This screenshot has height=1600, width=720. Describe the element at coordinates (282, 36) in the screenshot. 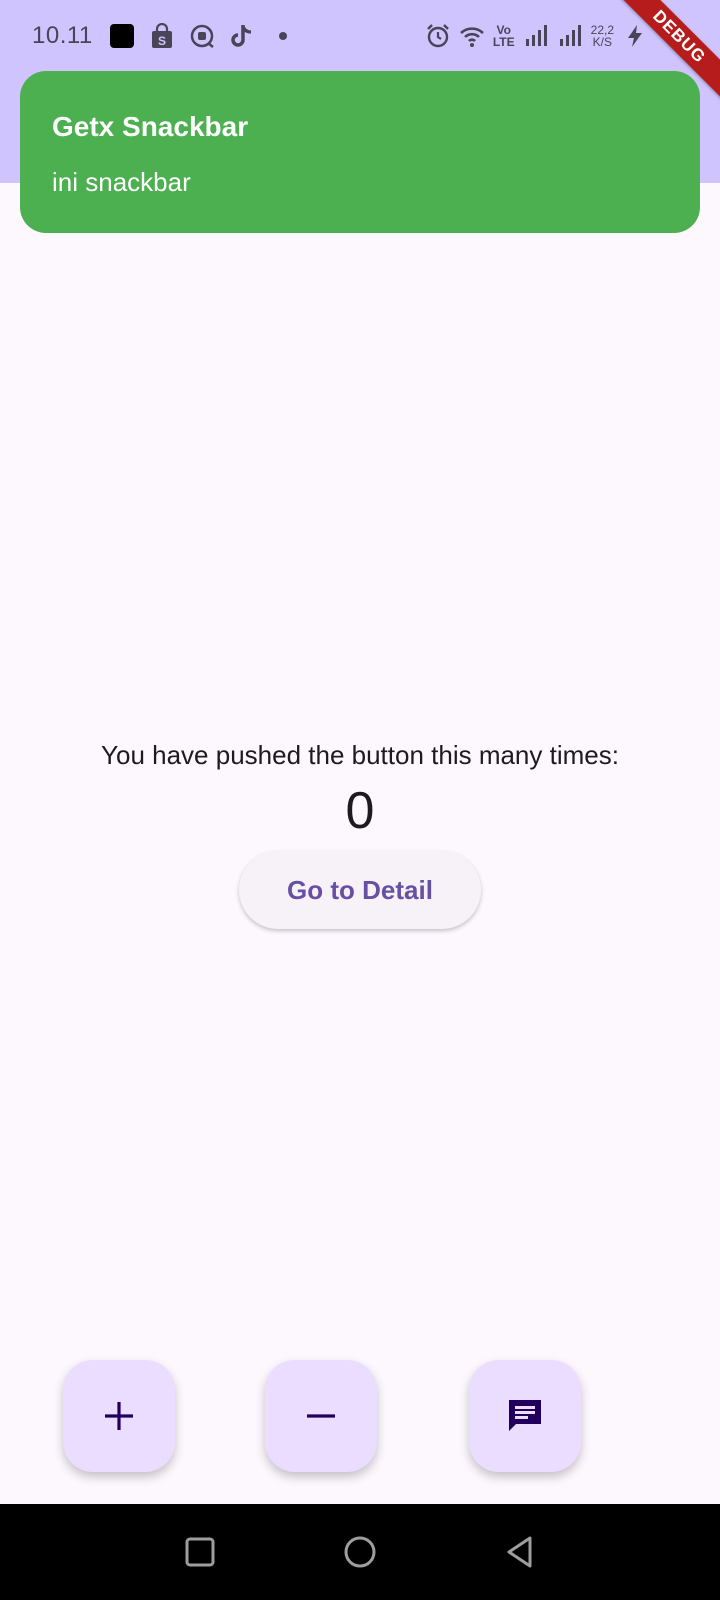

I see `notification-dot-icon` at that location.